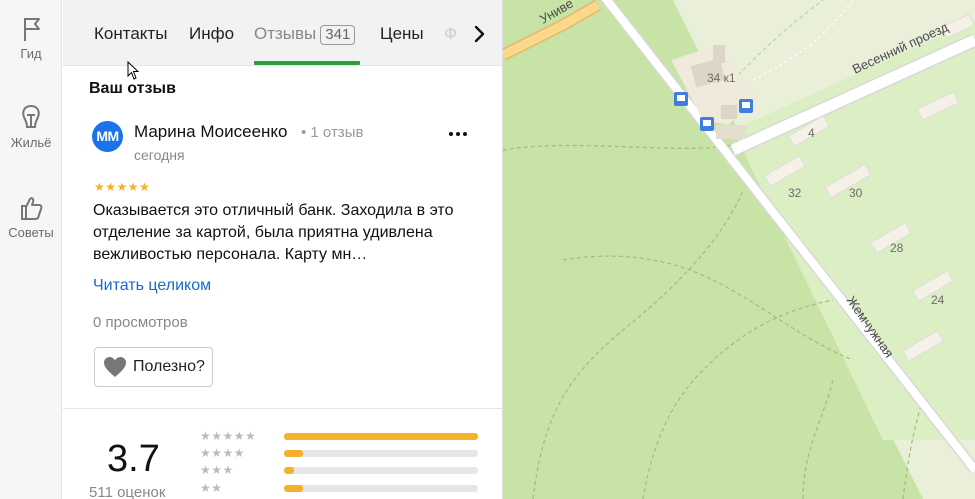 This screenshot has width=975, height=499. Describe the element at coordinates (307, 63) in the screenshot. I see `active-tab-indicator` at that location.